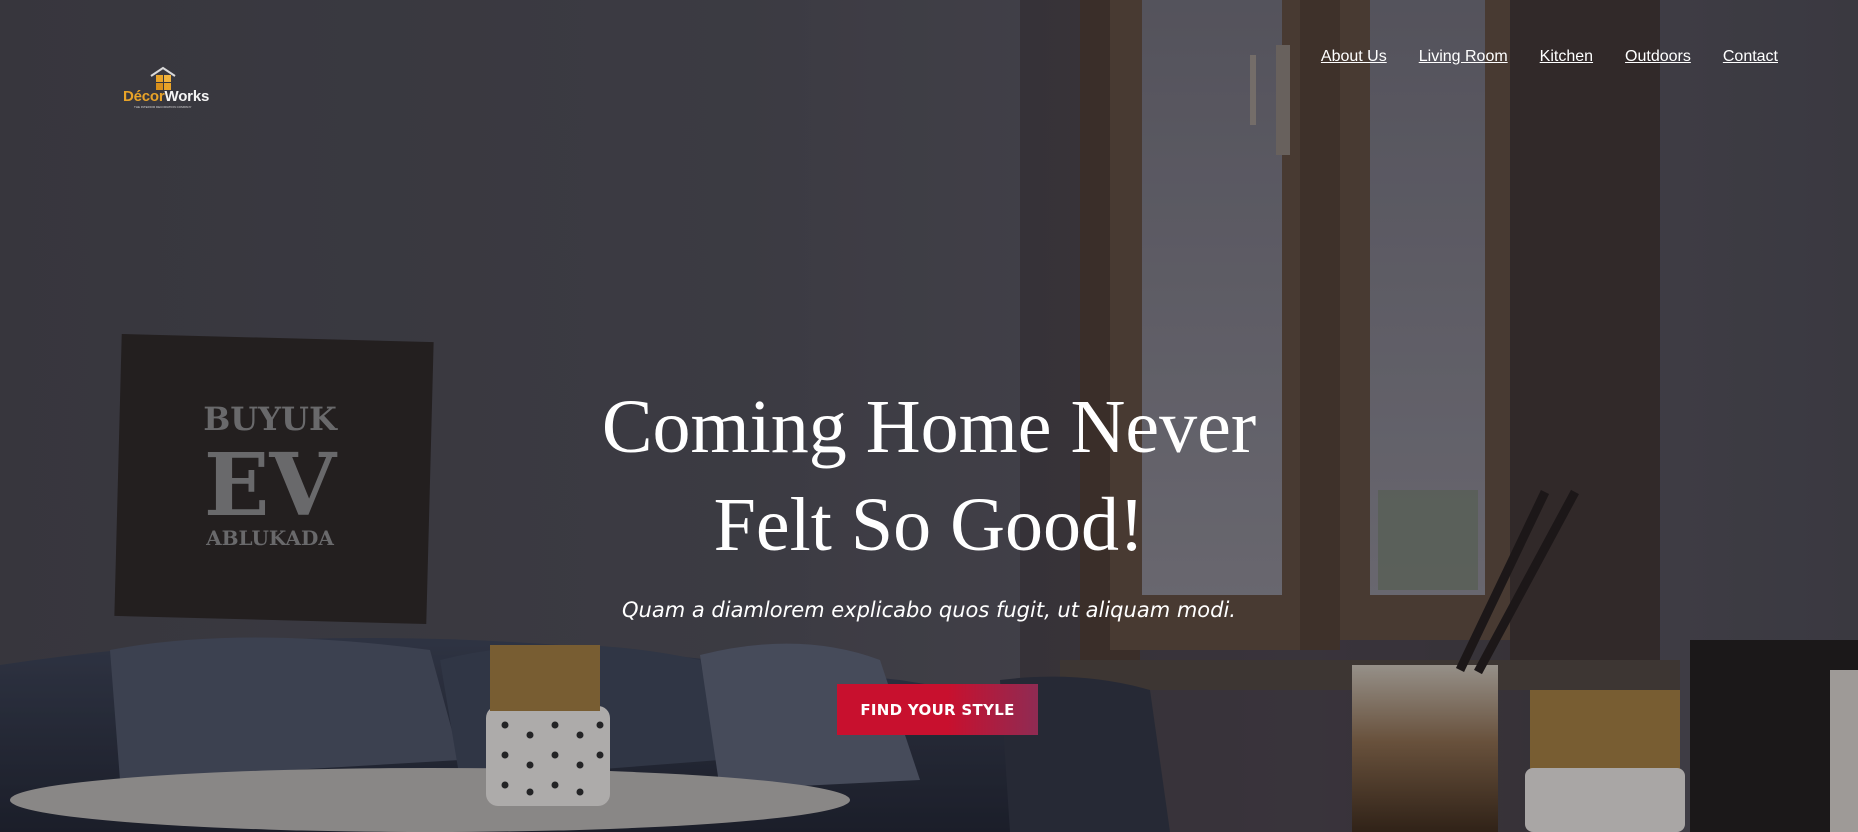 The image size is (1858, 832). What do you see at coordinates (187, 96) in the screenshot?
I see `logo-wordmark-rest: Works` at bounding box center [187, 96].